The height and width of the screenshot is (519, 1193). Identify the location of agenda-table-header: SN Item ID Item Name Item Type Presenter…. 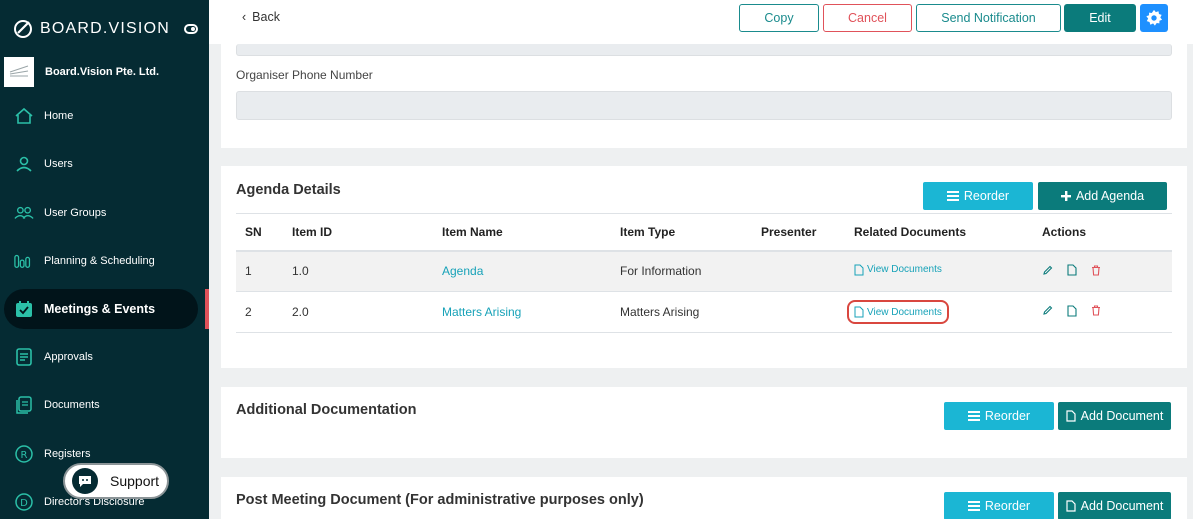
(704, 232).